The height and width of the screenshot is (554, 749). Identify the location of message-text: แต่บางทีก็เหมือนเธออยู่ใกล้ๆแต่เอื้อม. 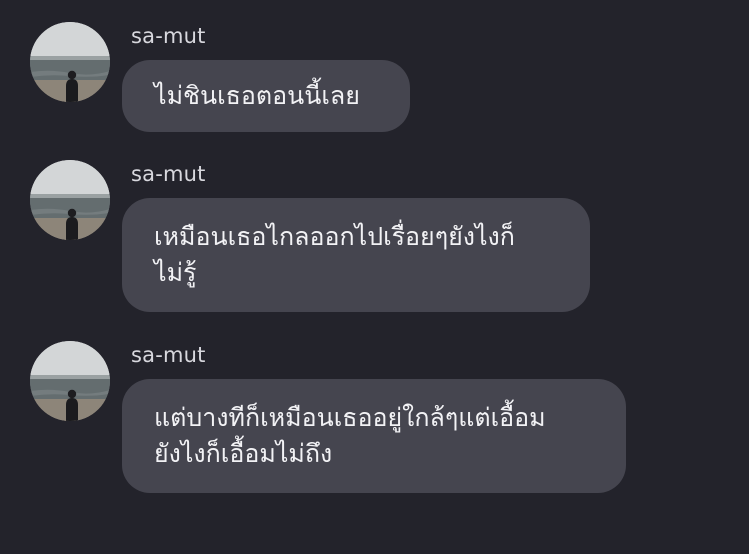
(350, 417).